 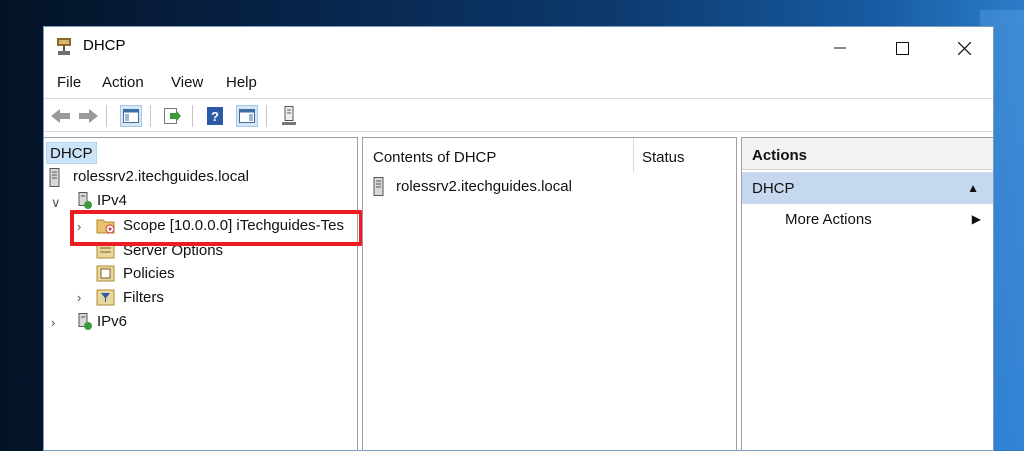 I want to click on tree-node-dhcp: DHCP, so click(x=71, y=153).